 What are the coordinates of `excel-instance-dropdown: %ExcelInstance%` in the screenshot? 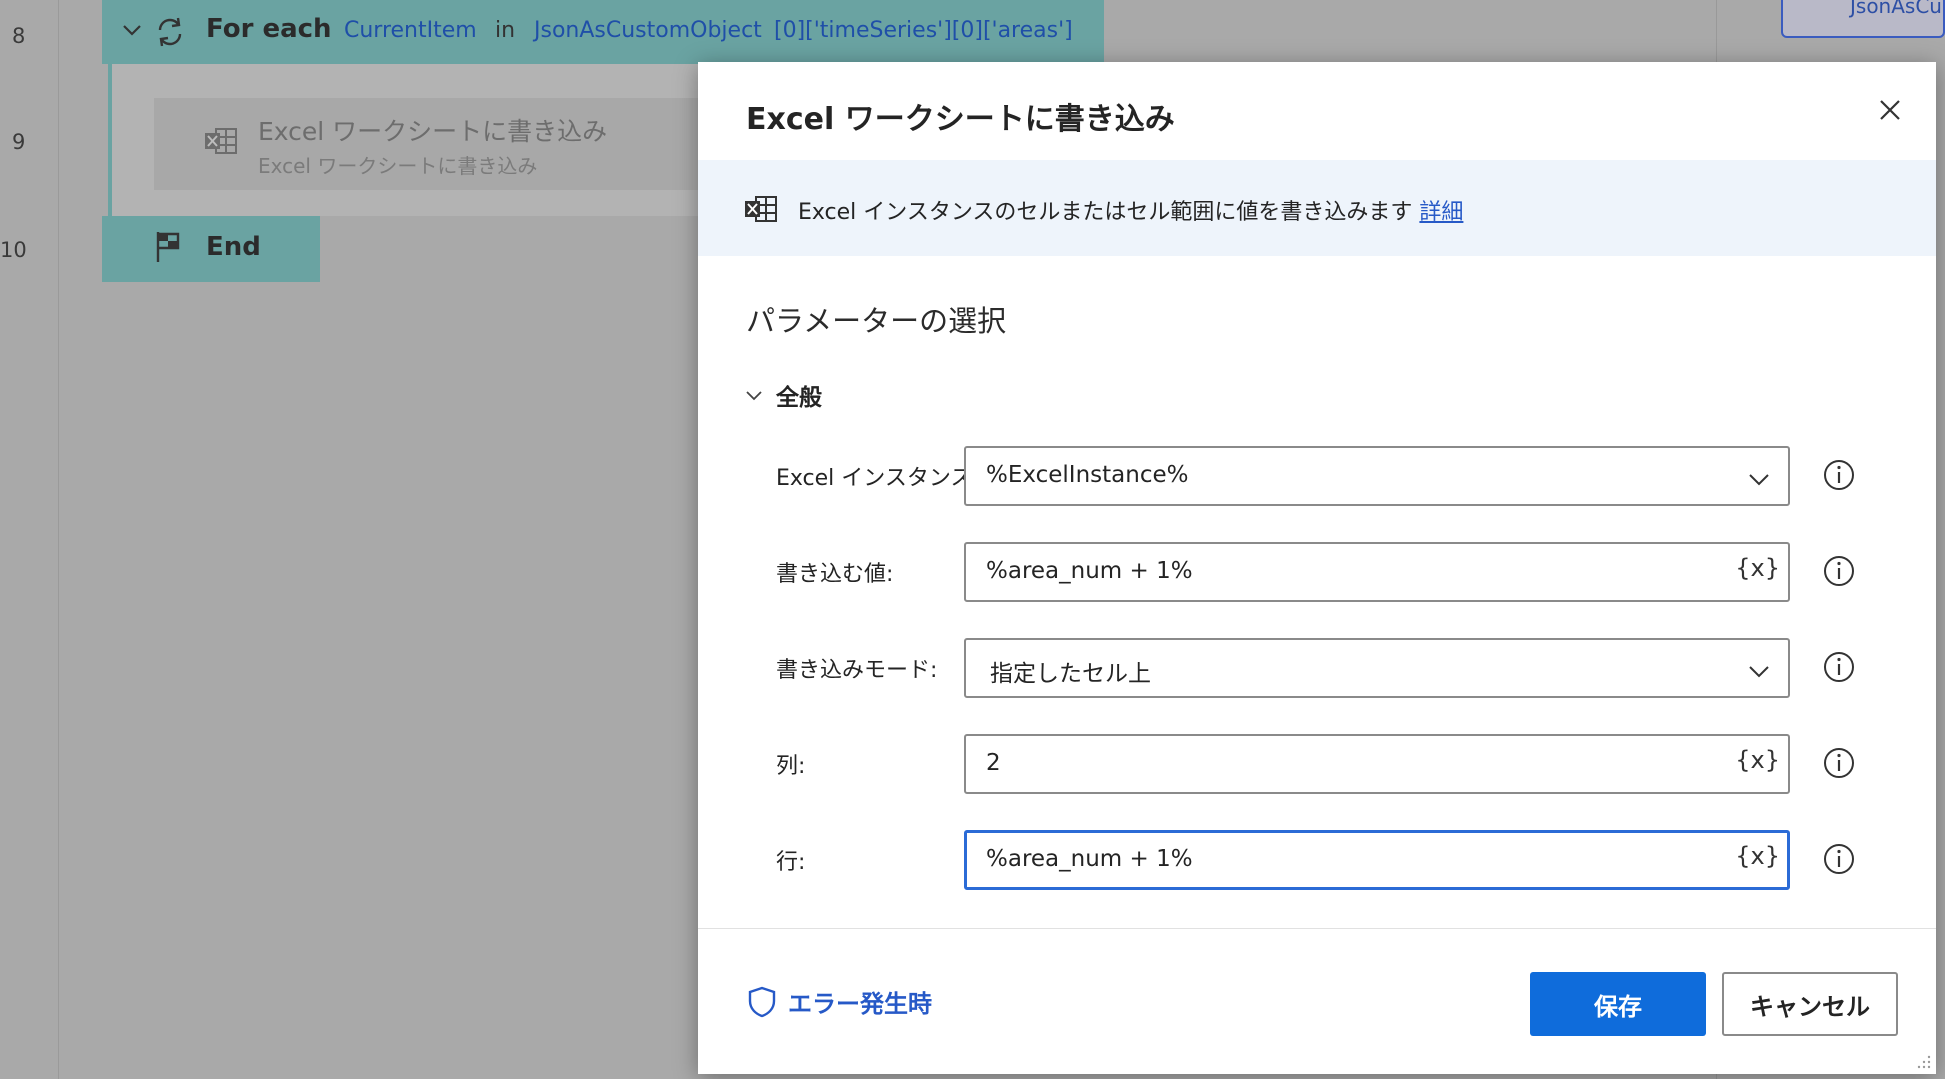 It's located at (1377, 476).